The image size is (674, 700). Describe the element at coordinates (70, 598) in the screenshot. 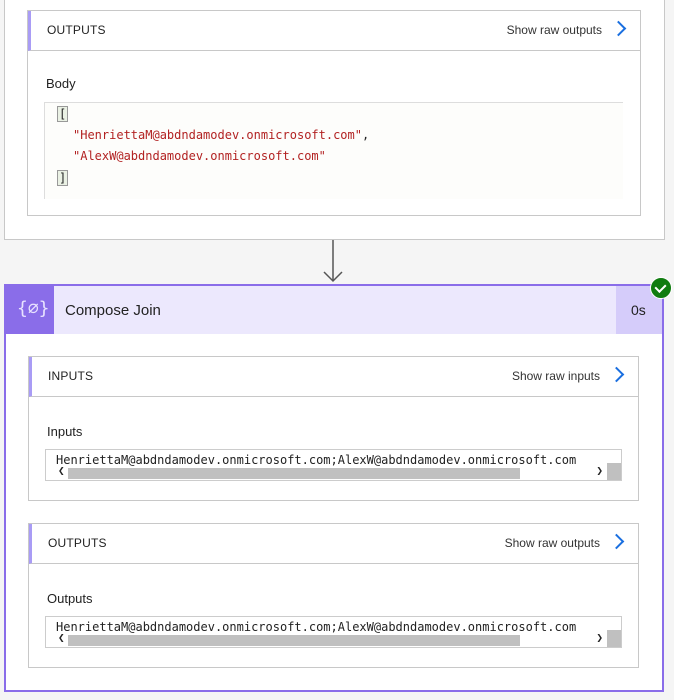

I see `outputs-label: Outputs` at that location.